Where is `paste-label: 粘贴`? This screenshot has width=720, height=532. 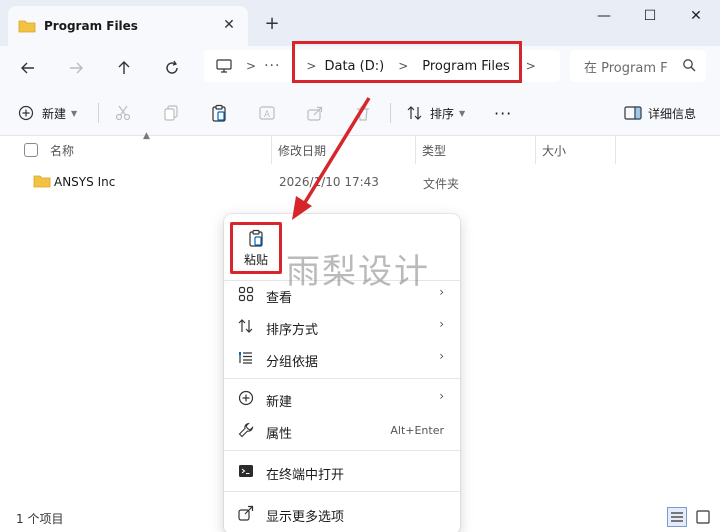
paste-label: 粘贴 is located at coordinates (255, 259).